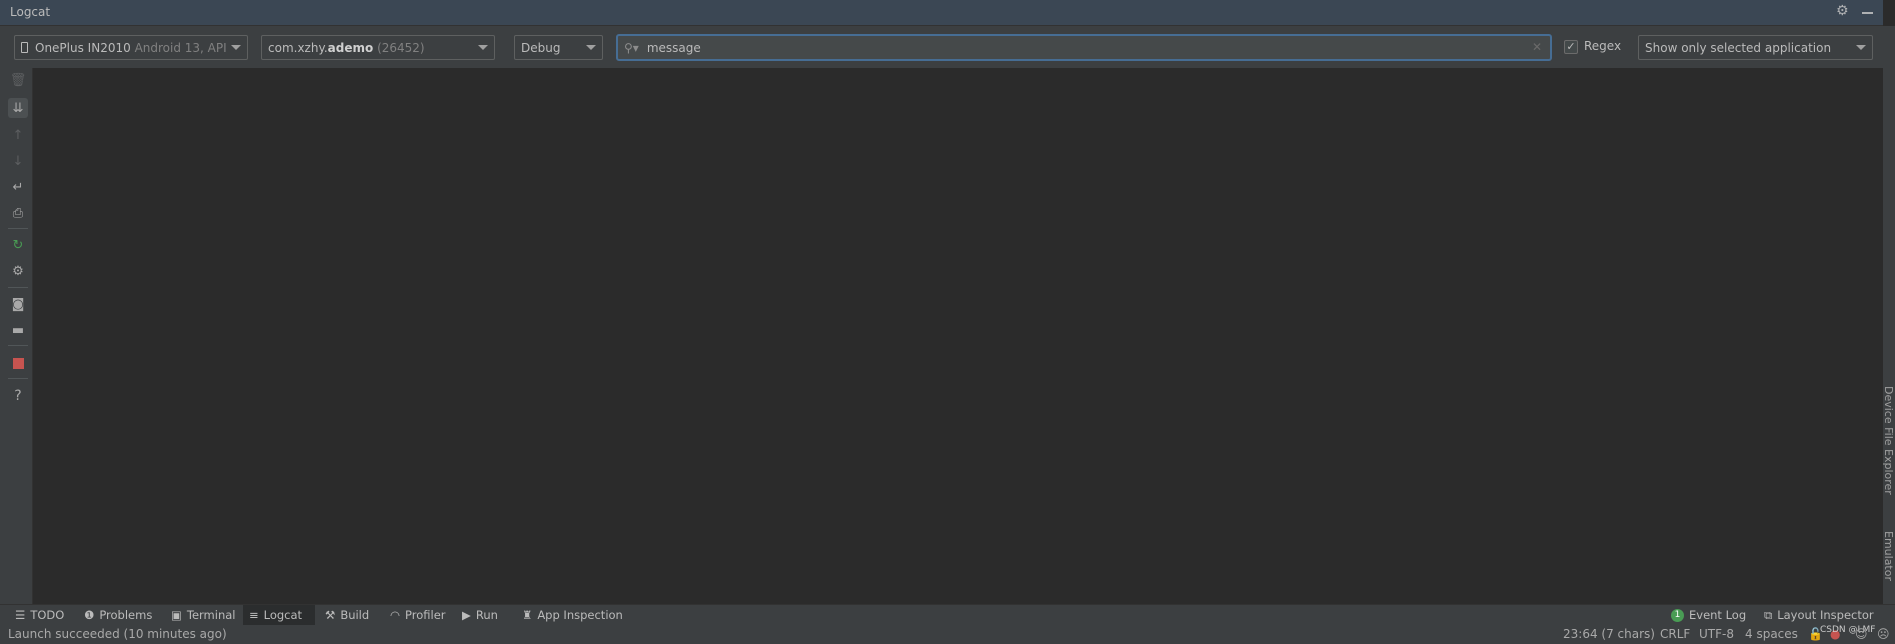 The image size is (1895, 644). What do you see at coordinates (283, 615) in the screenshot?
I see `tab-label: Logcat` at bounding box center [283, 615].